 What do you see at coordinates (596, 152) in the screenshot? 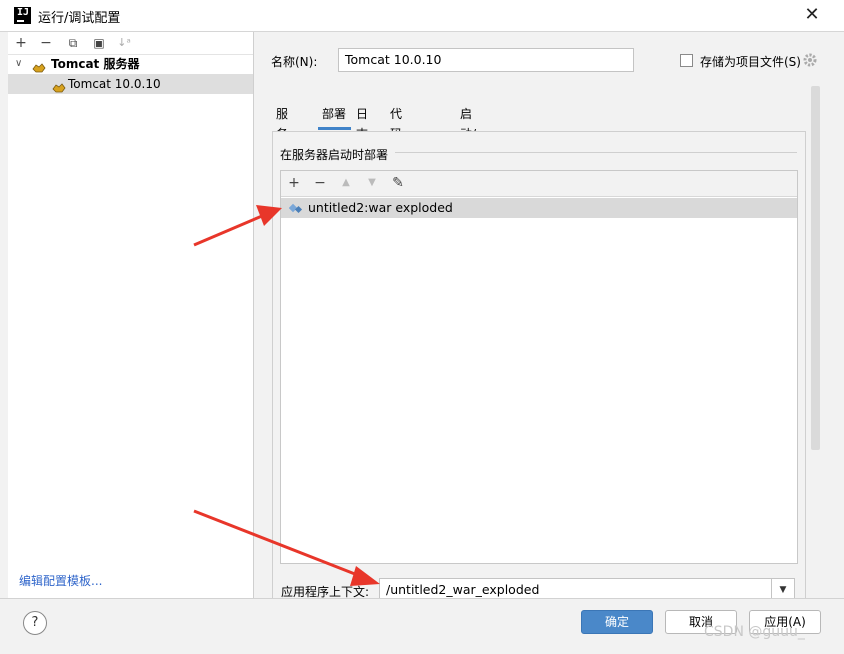
I see `section-divider` at bounding box center [596, 152].